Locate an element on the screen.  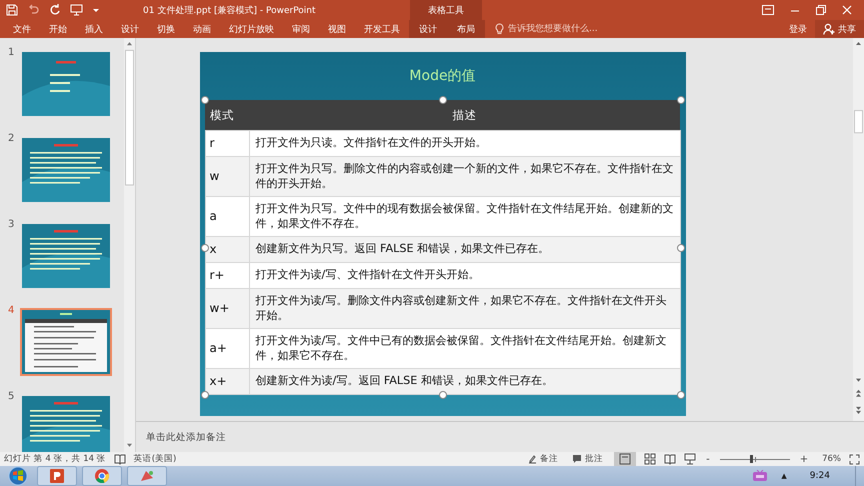
column-header: 模式 is located at coordinates (227, 115).